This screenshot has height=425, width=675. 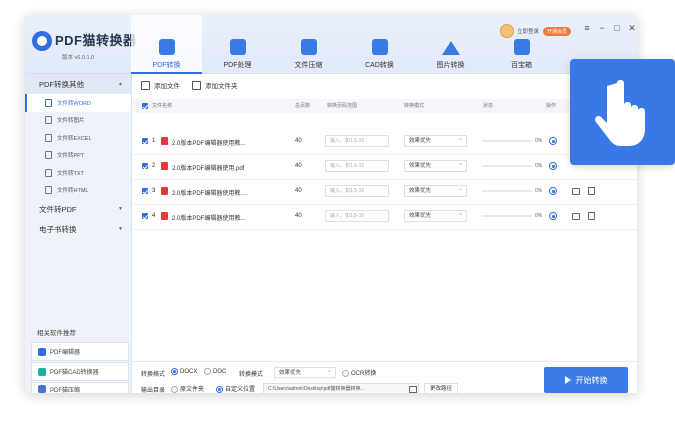 What do you see at coordinates (251, 375) in the screenshot?
I see `mode-label: 转换模式` at bounding box center [251, 375].